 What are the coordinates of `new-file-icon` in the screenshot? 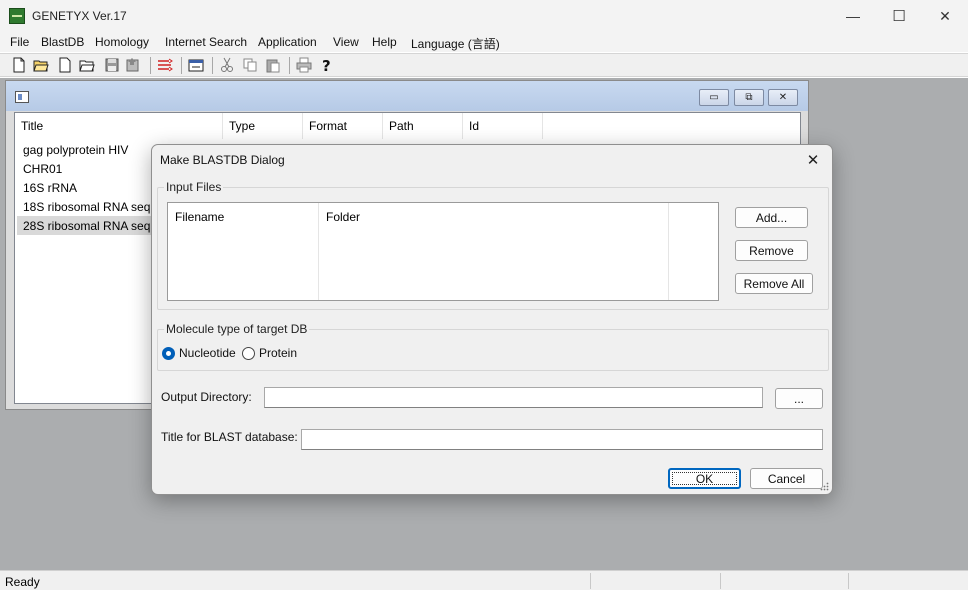 It's located at (19, 65).